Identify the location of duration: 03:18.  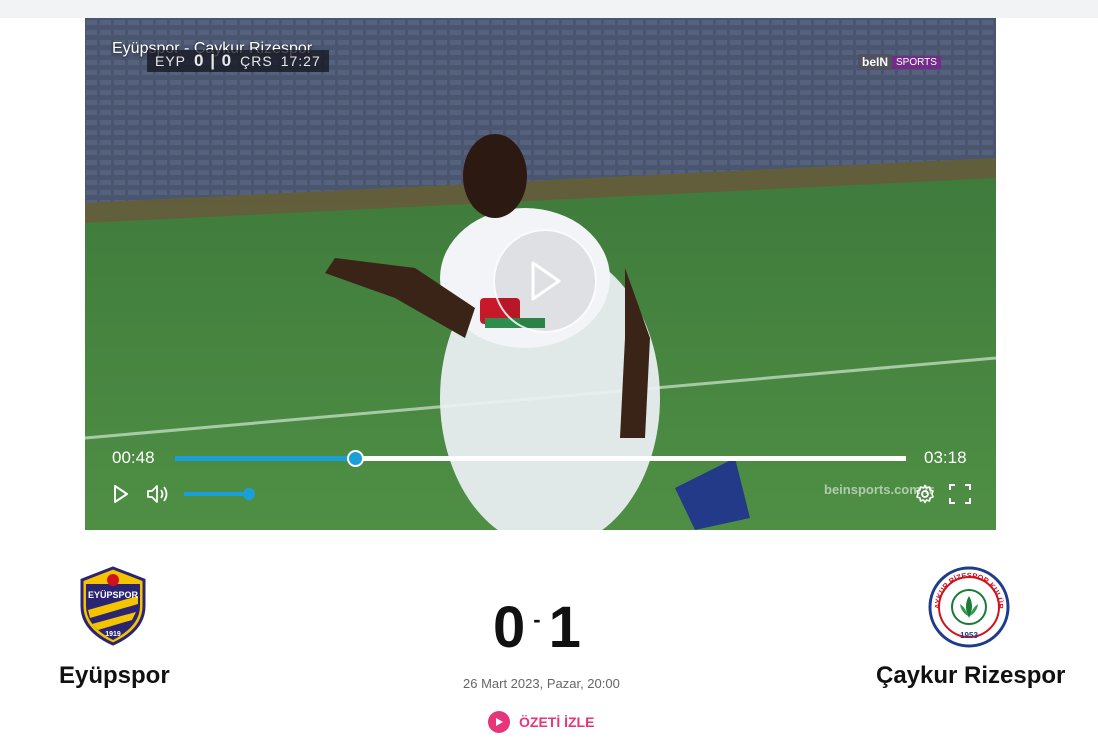
(945, 457).